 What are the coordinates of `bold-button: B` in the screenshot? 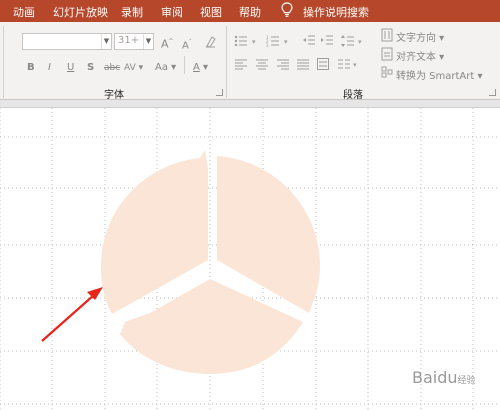 It's located at (31, 68).